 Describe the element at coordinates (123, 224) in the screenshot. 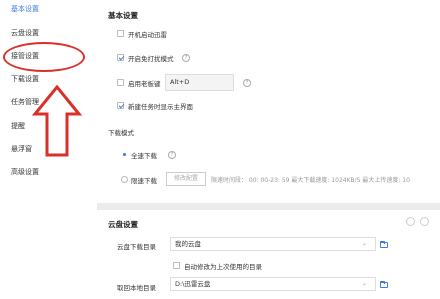

I see `section-title-cloud: 云盘设置` at that location.